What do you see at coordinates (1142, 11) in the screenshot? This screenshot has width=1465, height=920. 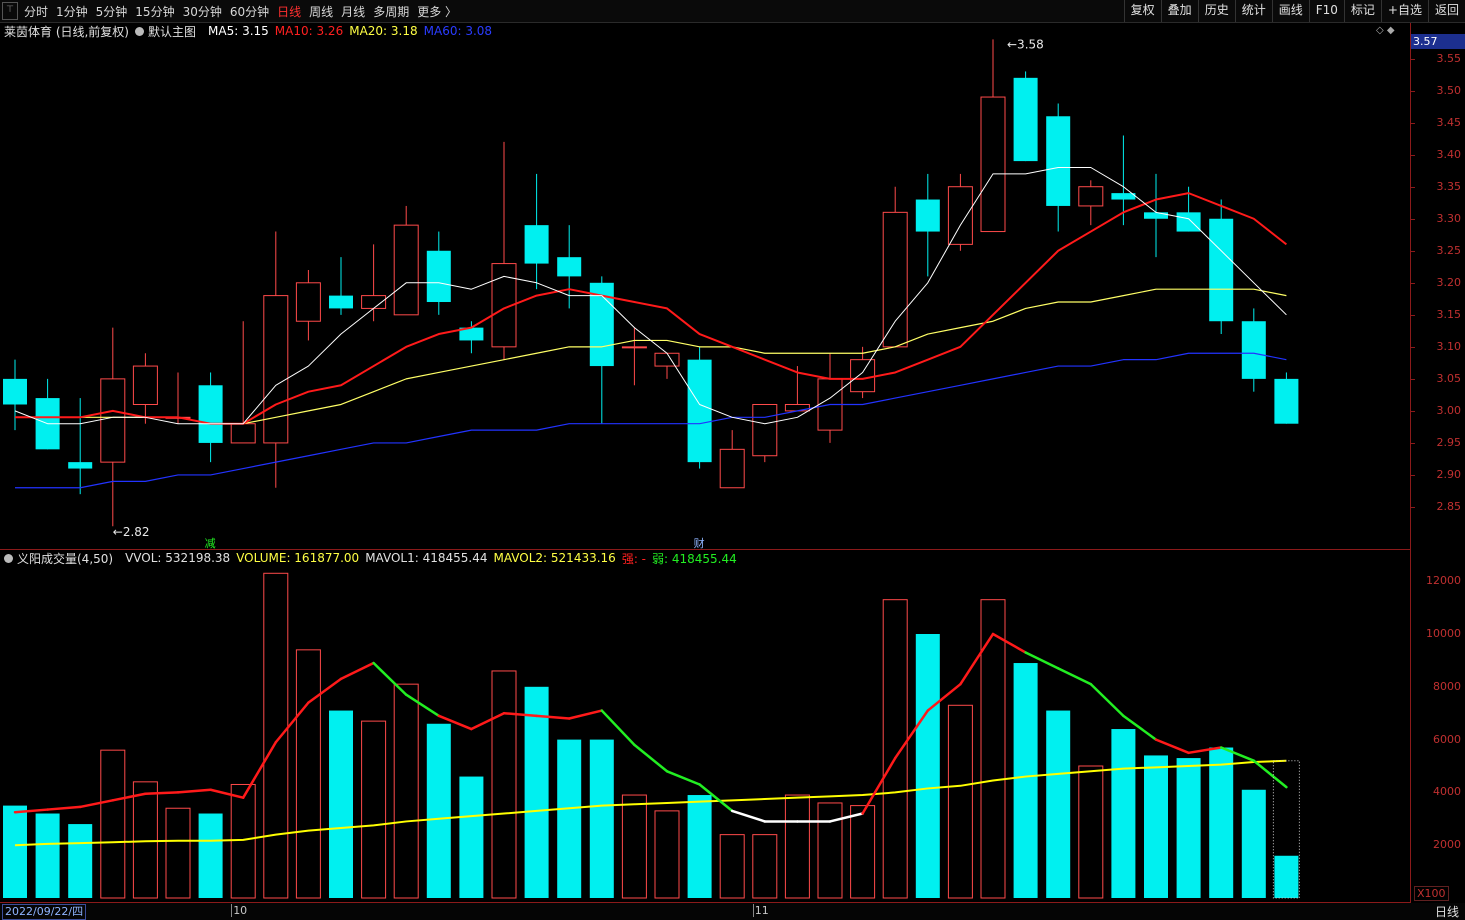 I see `toolbar-button: 复权` at bounding box center [1142, 11].